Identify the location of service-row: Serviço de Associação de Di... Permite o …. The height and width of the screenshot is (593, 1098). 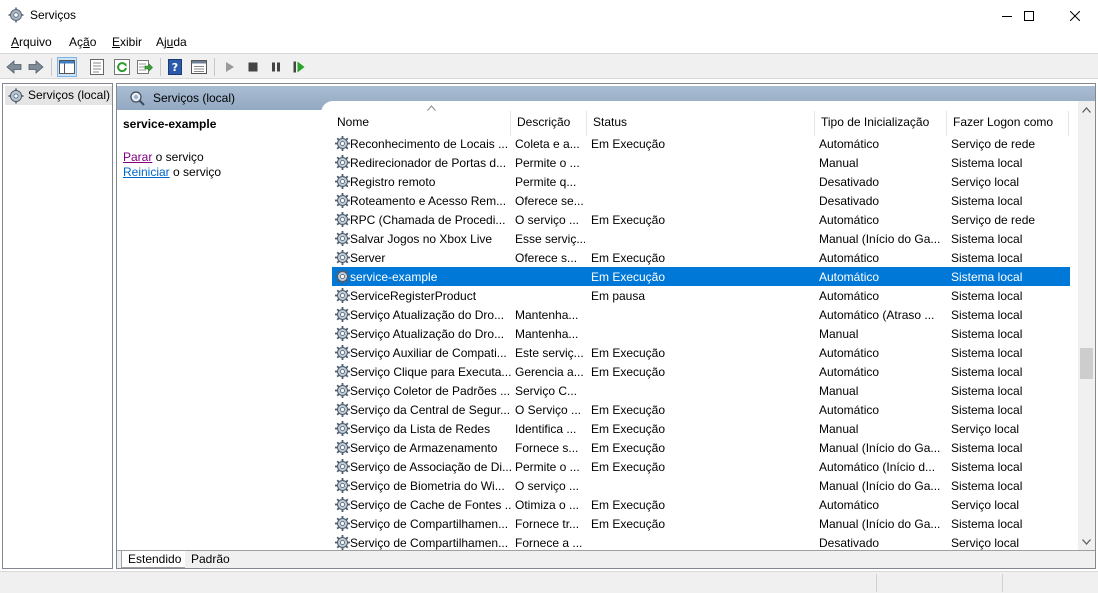
(701, 466).